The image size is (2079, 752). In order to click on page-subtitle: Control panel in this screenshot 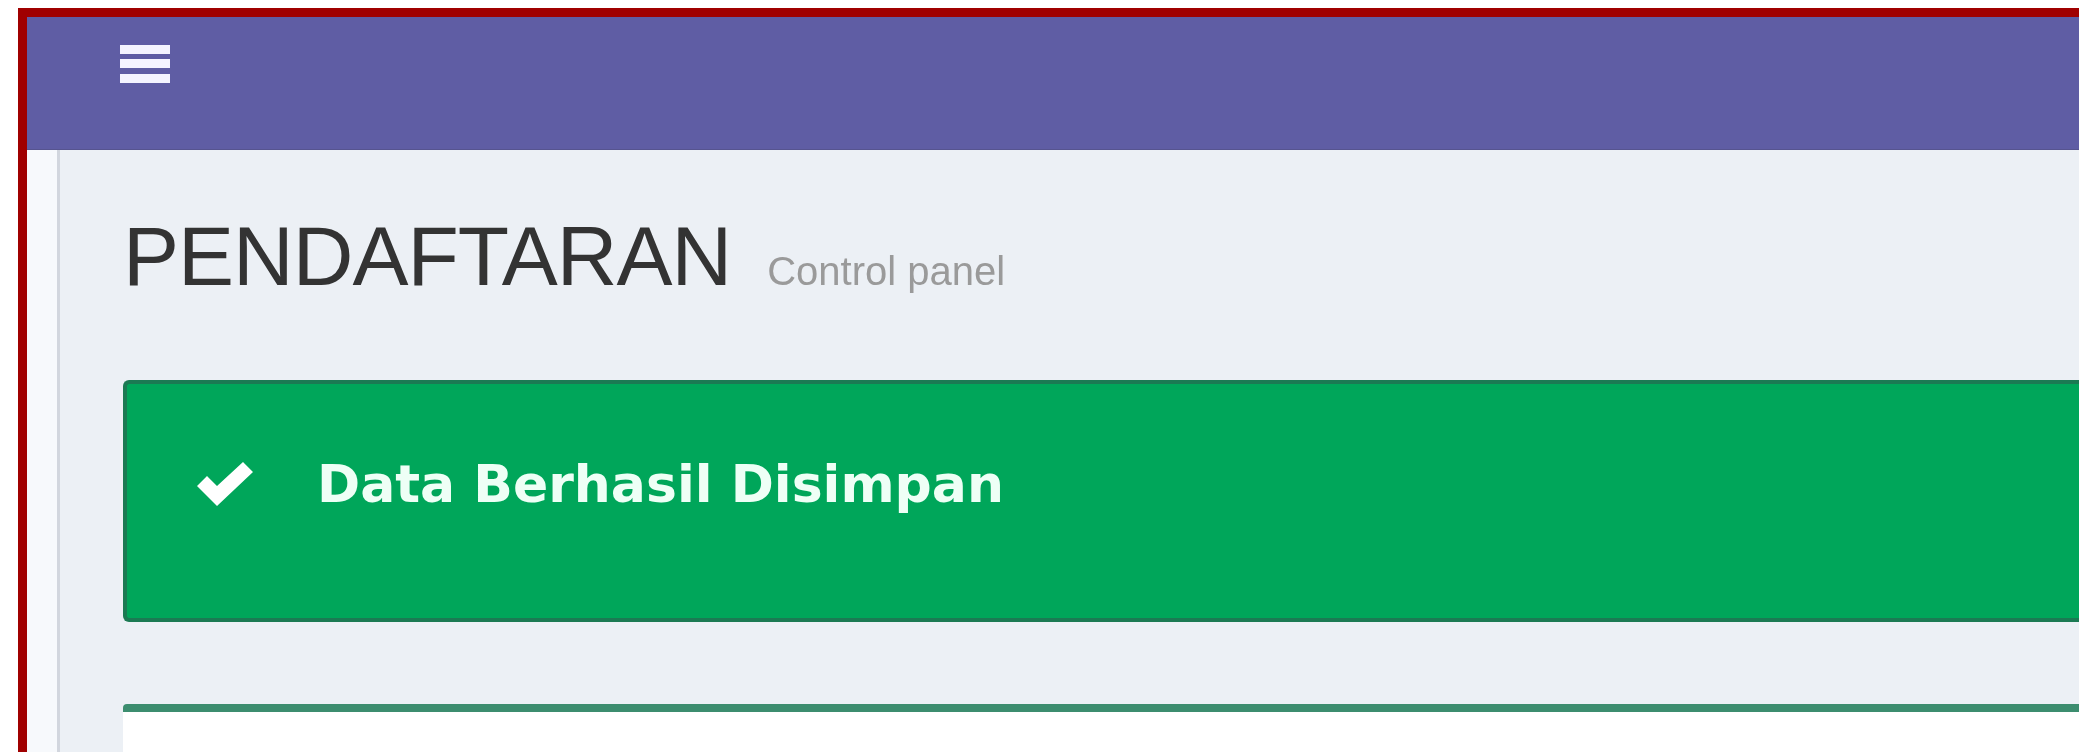, I will do `click(886, 271)`.